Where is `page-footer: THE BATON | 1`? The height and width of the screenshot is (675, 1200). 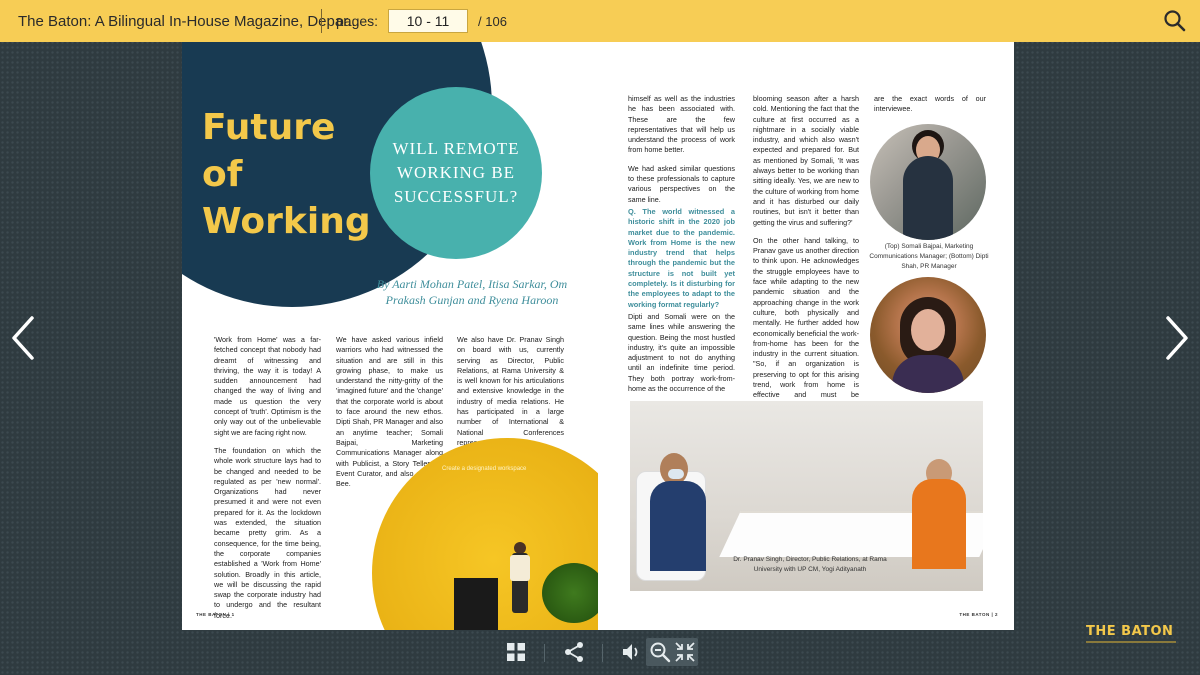 page-footer: THE BATON | 1 is located at coordinates (215, 614).